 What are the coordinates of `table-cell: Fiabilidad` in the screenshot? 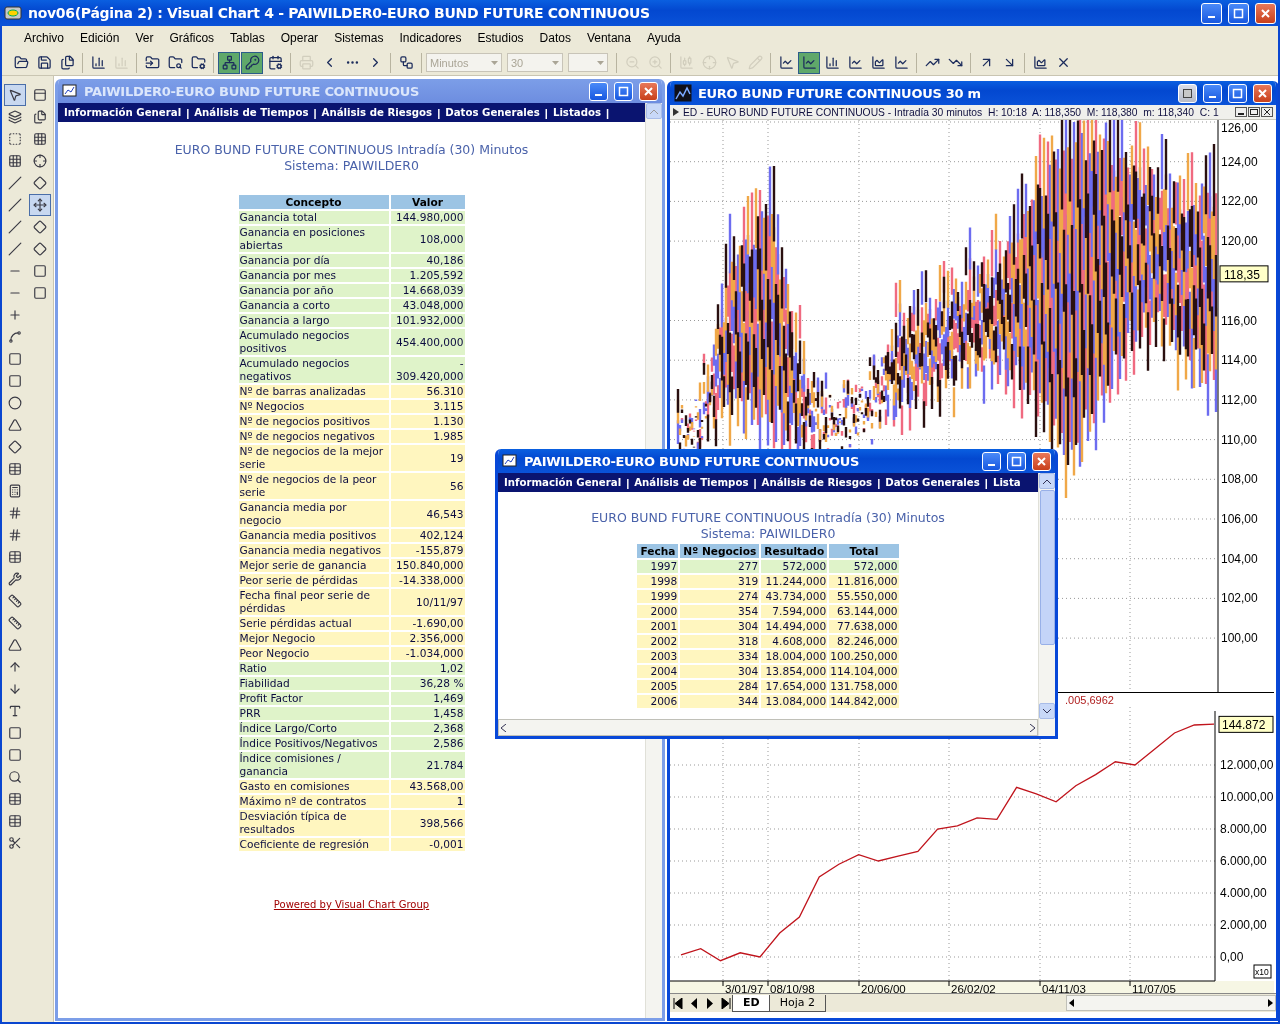 It's located at (313, 683).